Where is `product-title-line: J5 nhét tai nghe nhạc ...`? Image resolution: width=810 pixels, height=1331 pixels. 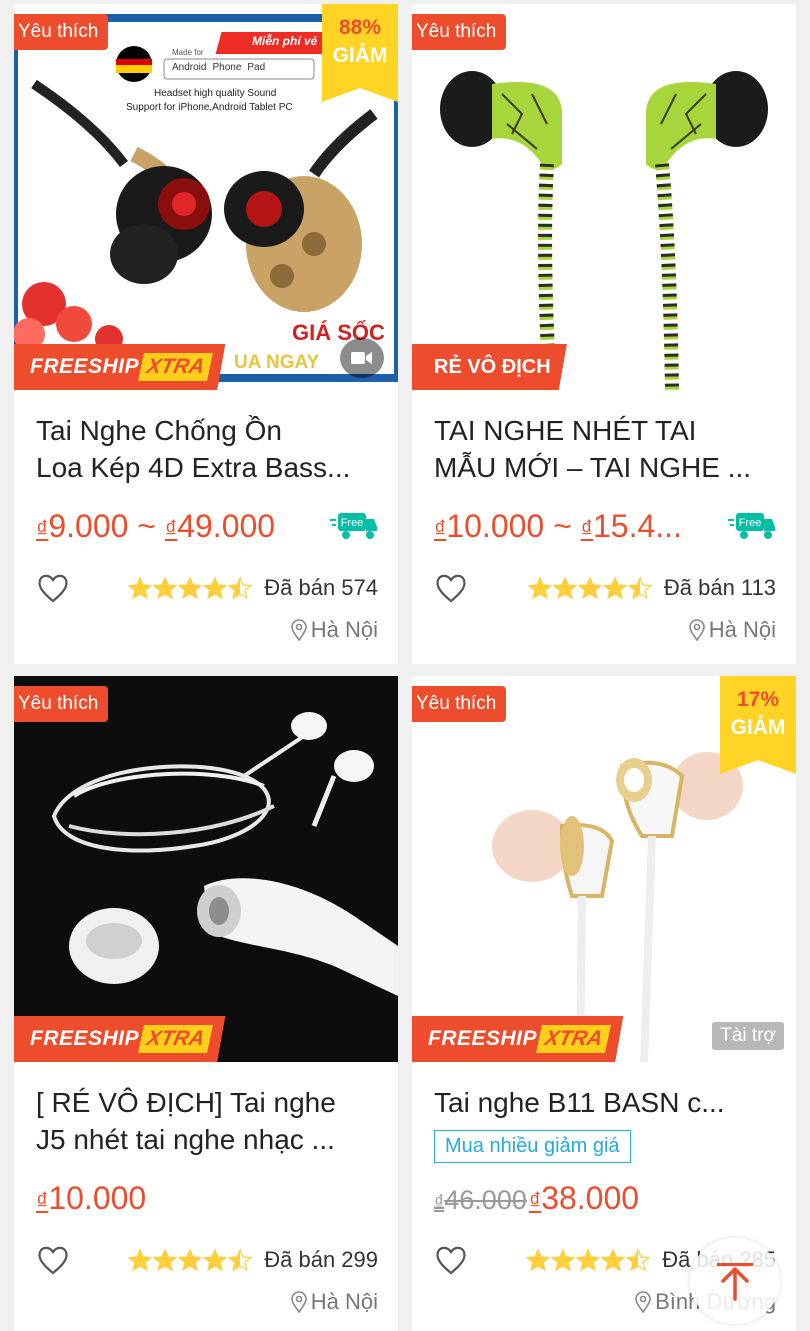
product-title-line: J5 nhét tai nghe nhạc ... is located at coordinates (185, 1139).